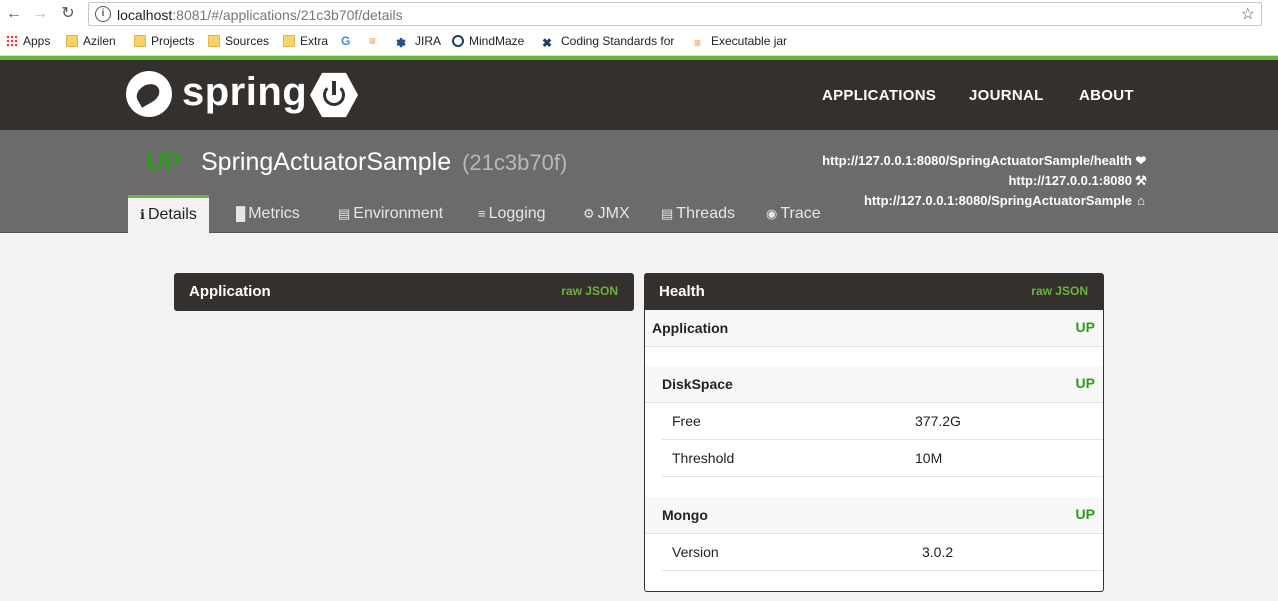 The width and height of the screenshot is (1278, 601). Describe the element at coordinates (418, 41) in the screenshot. I see `bookmark-jira: ✽ JIRA` at that location.